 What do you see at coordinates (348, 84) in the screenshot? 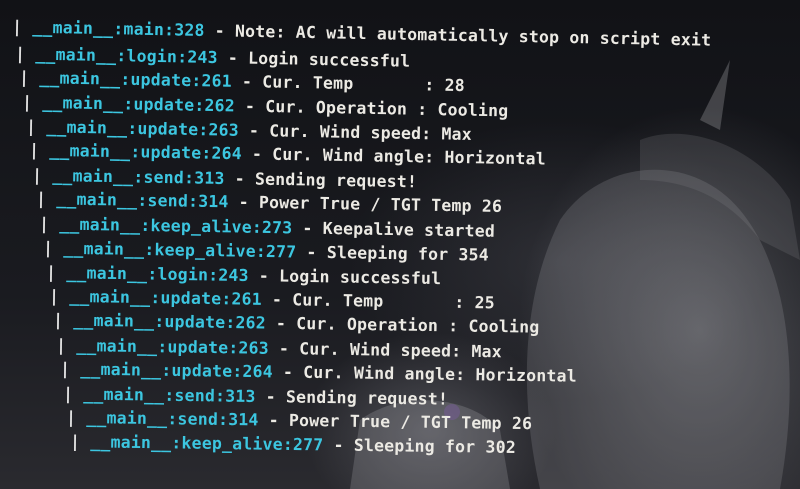
I see `log-message: - Cur. Temp : 28` at bounding box center [348, 84].